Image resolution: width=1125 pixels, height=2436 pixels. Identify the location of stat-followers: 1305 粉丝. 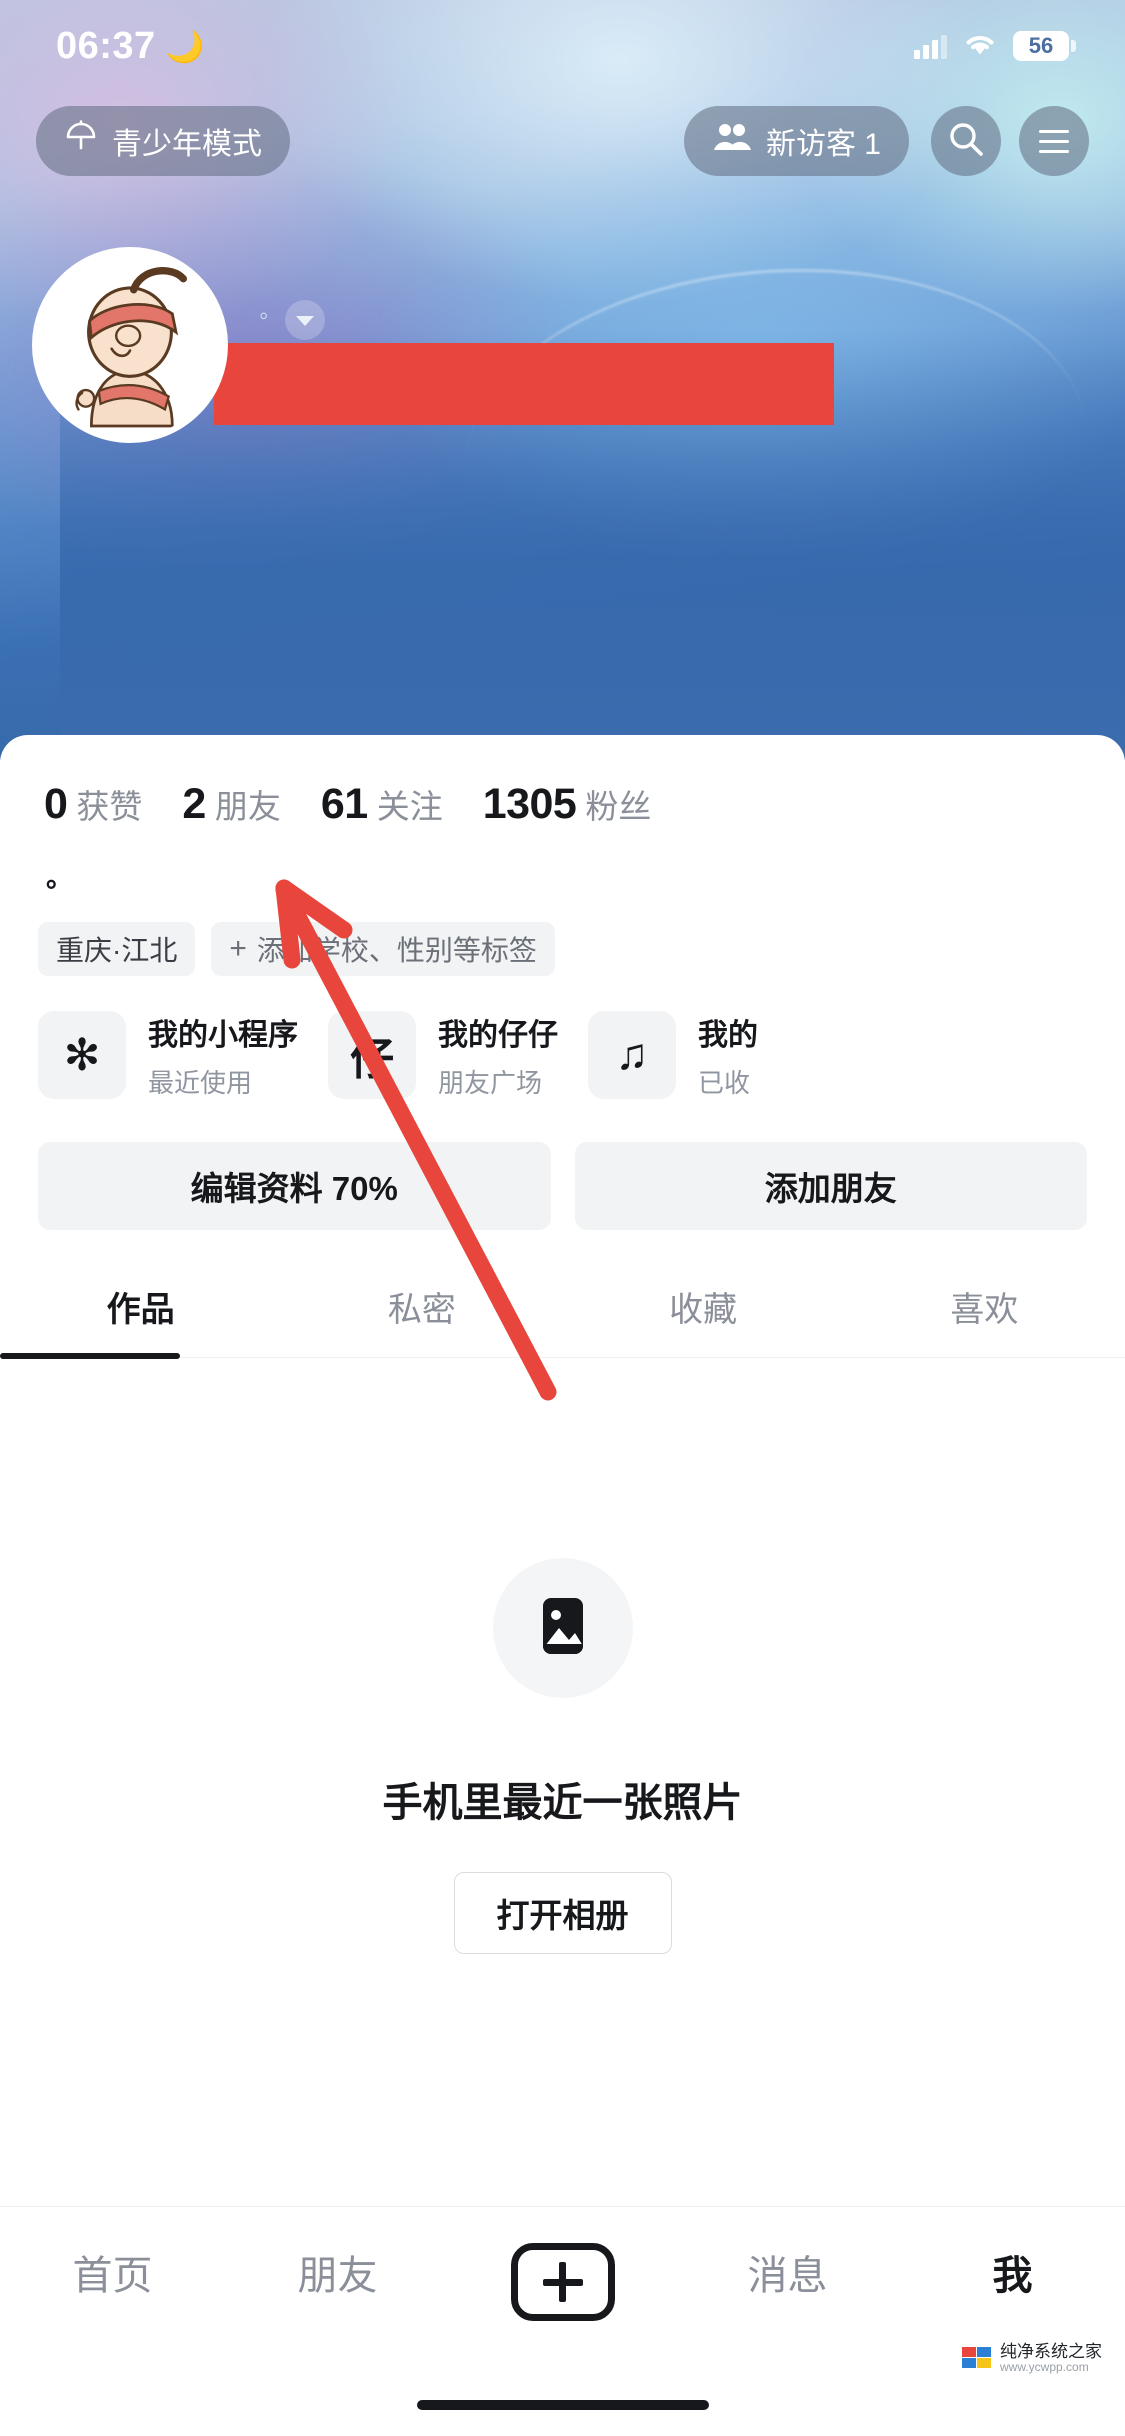
(567, 804).